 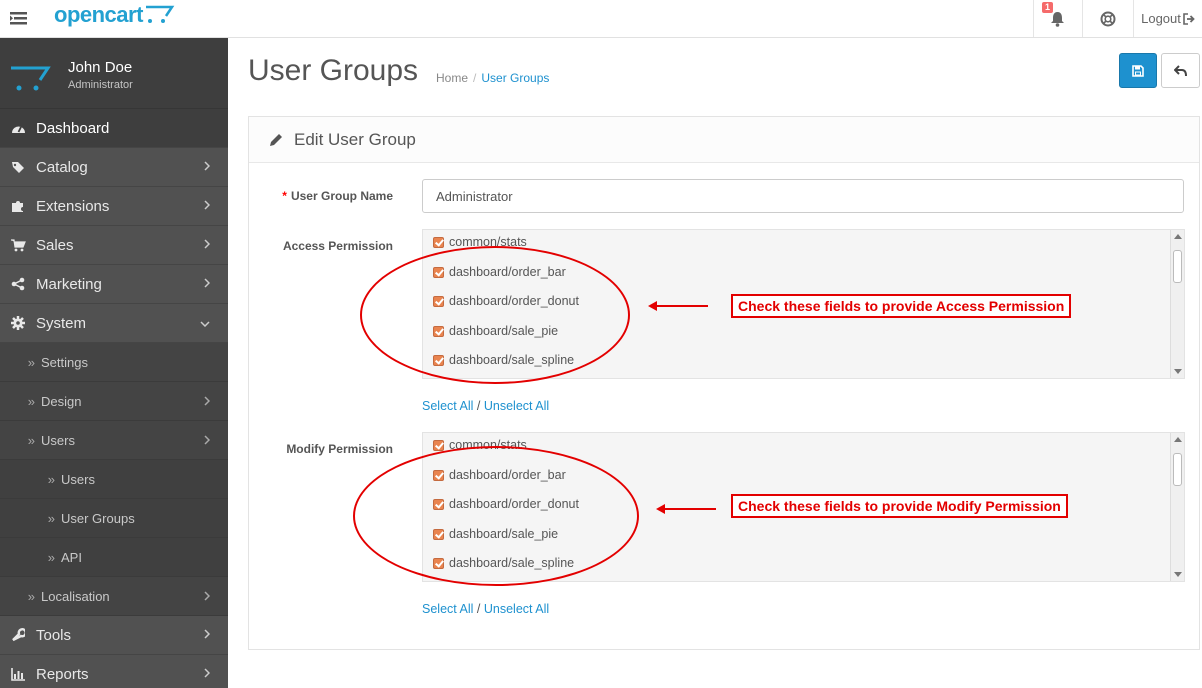 I want to click on logout-button: Logout, so click(x=1167, y=18).